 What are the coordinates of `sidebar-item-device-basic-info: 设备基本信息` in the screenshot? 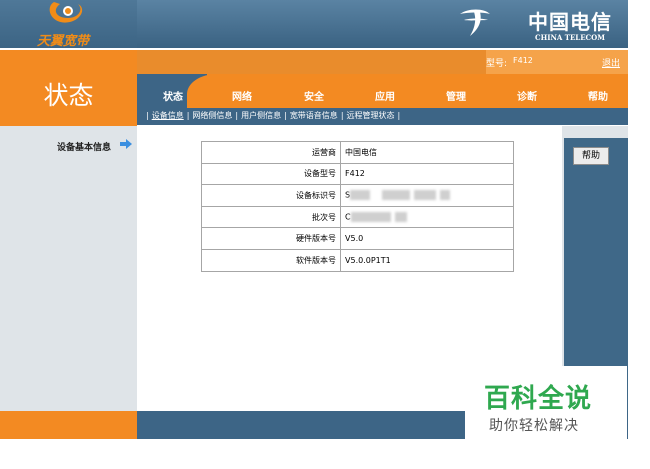 It's located at (84, 146).